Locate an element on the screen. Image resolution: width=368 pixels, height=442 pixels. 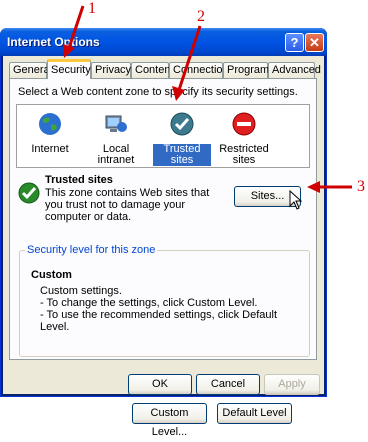
cancel-button: Cancel is located at coordinates (228, 384).